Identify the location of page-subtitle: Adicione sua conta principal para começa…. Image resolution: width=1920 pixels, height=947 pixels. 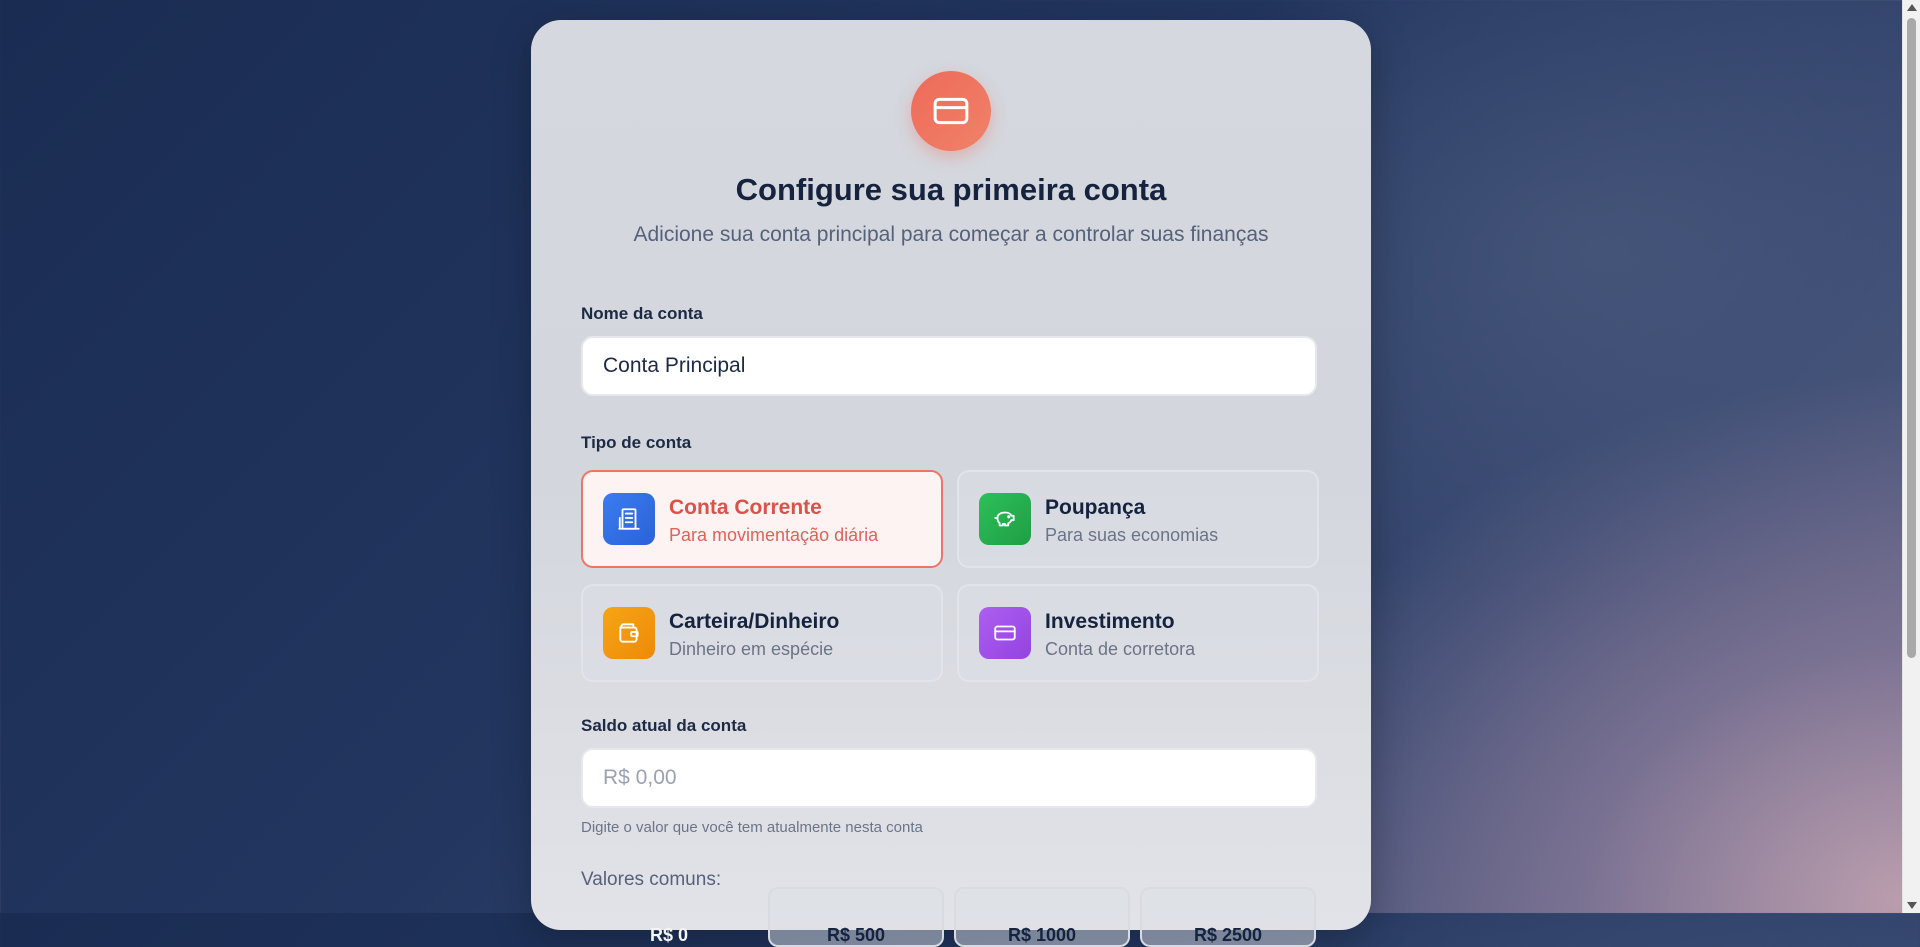
(951, 234).